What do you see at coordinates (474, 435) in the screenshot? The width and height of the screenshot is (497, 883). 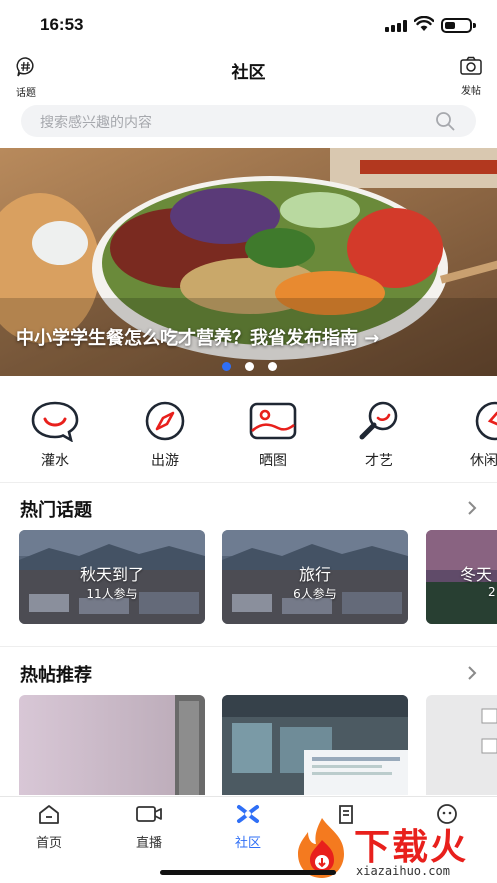 I see `category-leisure: 休闲` at bounding box center [474, 435].